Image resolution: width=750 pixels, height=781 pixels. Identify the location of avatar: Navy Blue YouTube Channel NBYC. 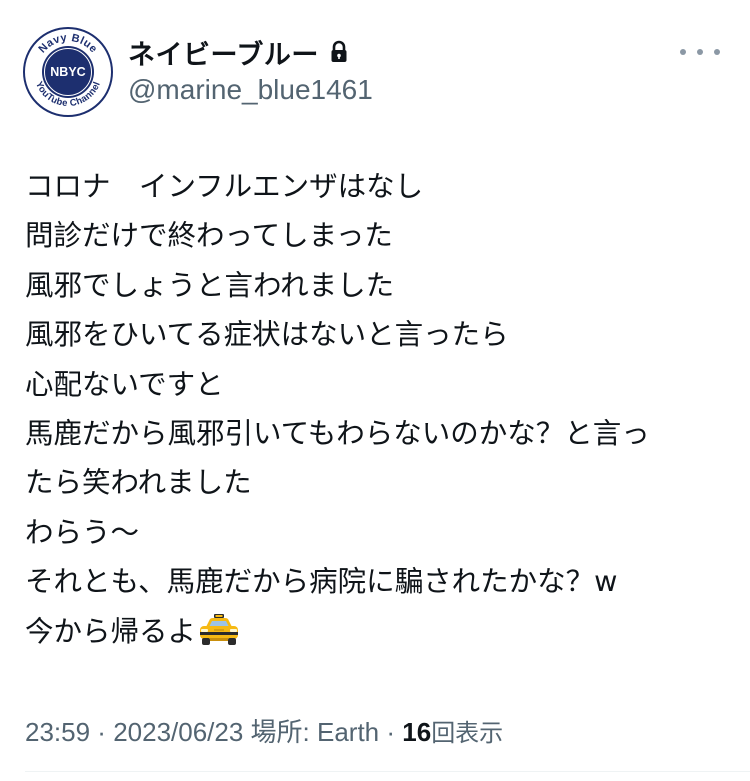
(68, 72).